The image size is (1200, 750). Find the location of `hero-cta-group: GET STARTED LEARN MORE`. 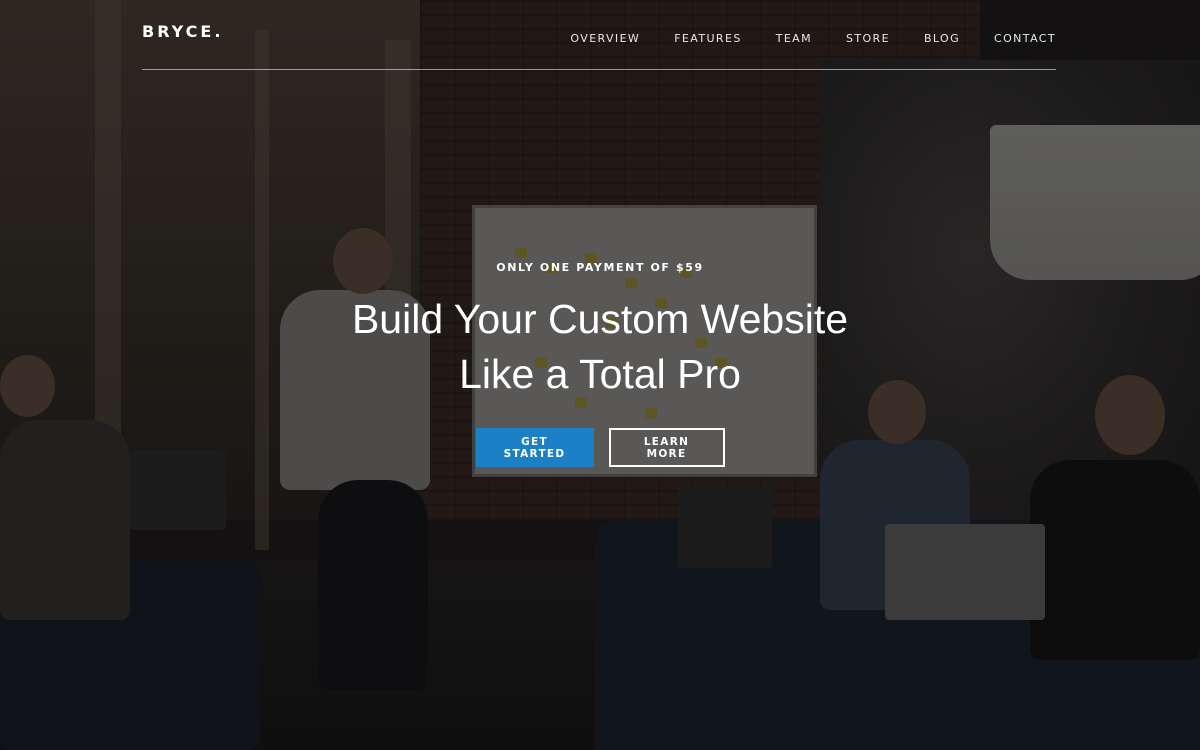

hero-cta-group: GET STARTED LEARN MORE is located at coordinates (600, 447).